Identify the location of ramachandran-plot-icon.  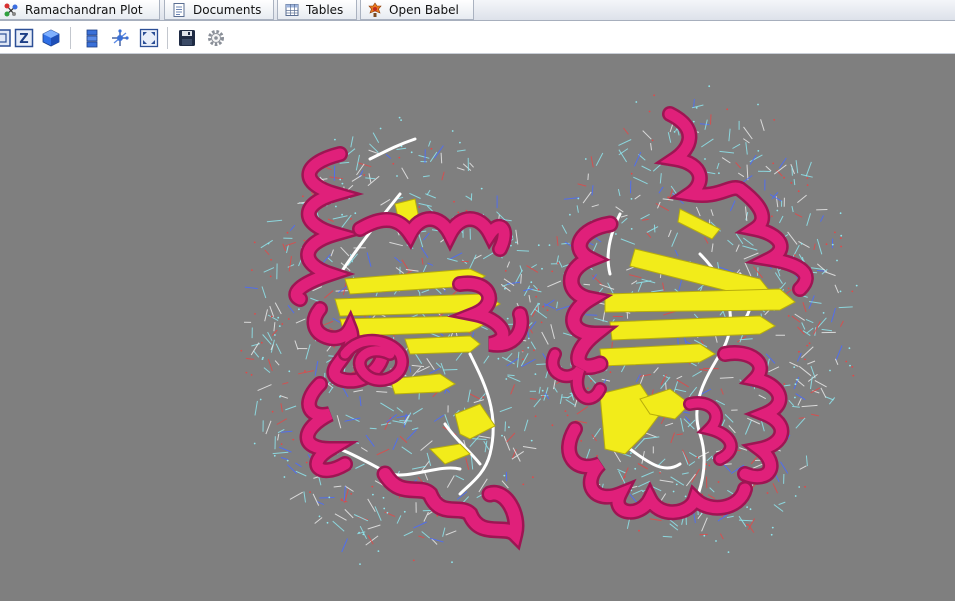
(11, 9).